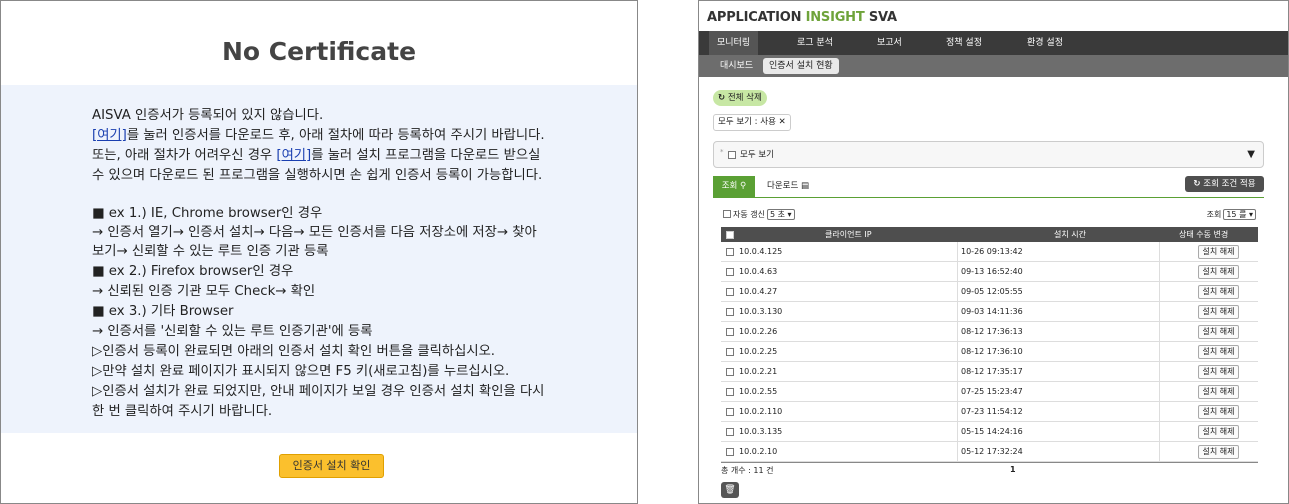 The height and width of the screenshot is (504, 1289). Describe the element at coordinates (182, 411) in the screenshot. I see `instruction-text: 한 번 클릭하여 주시기 바랍니다.` at that location.